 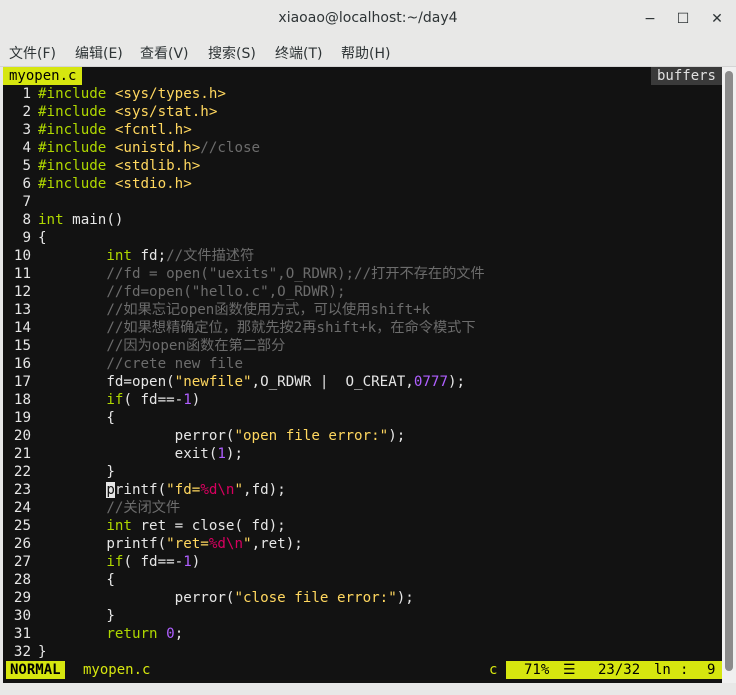 I want to click on tab-myopen-c: myopen.c, so click(x=43, y=76).